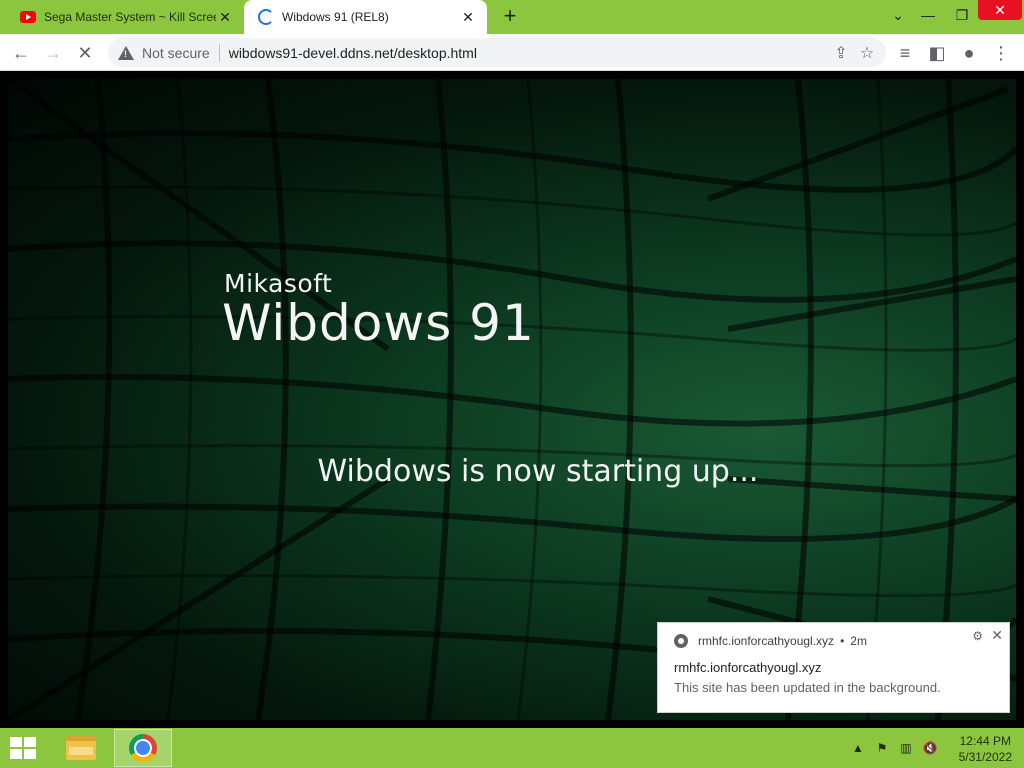 Image resolution: width=1024 pixels, height=768 pixels. What do you see at coordinates (962, 15) in the screenshot?
I see `restore-button: ❐` at bounding box center [962, 15].